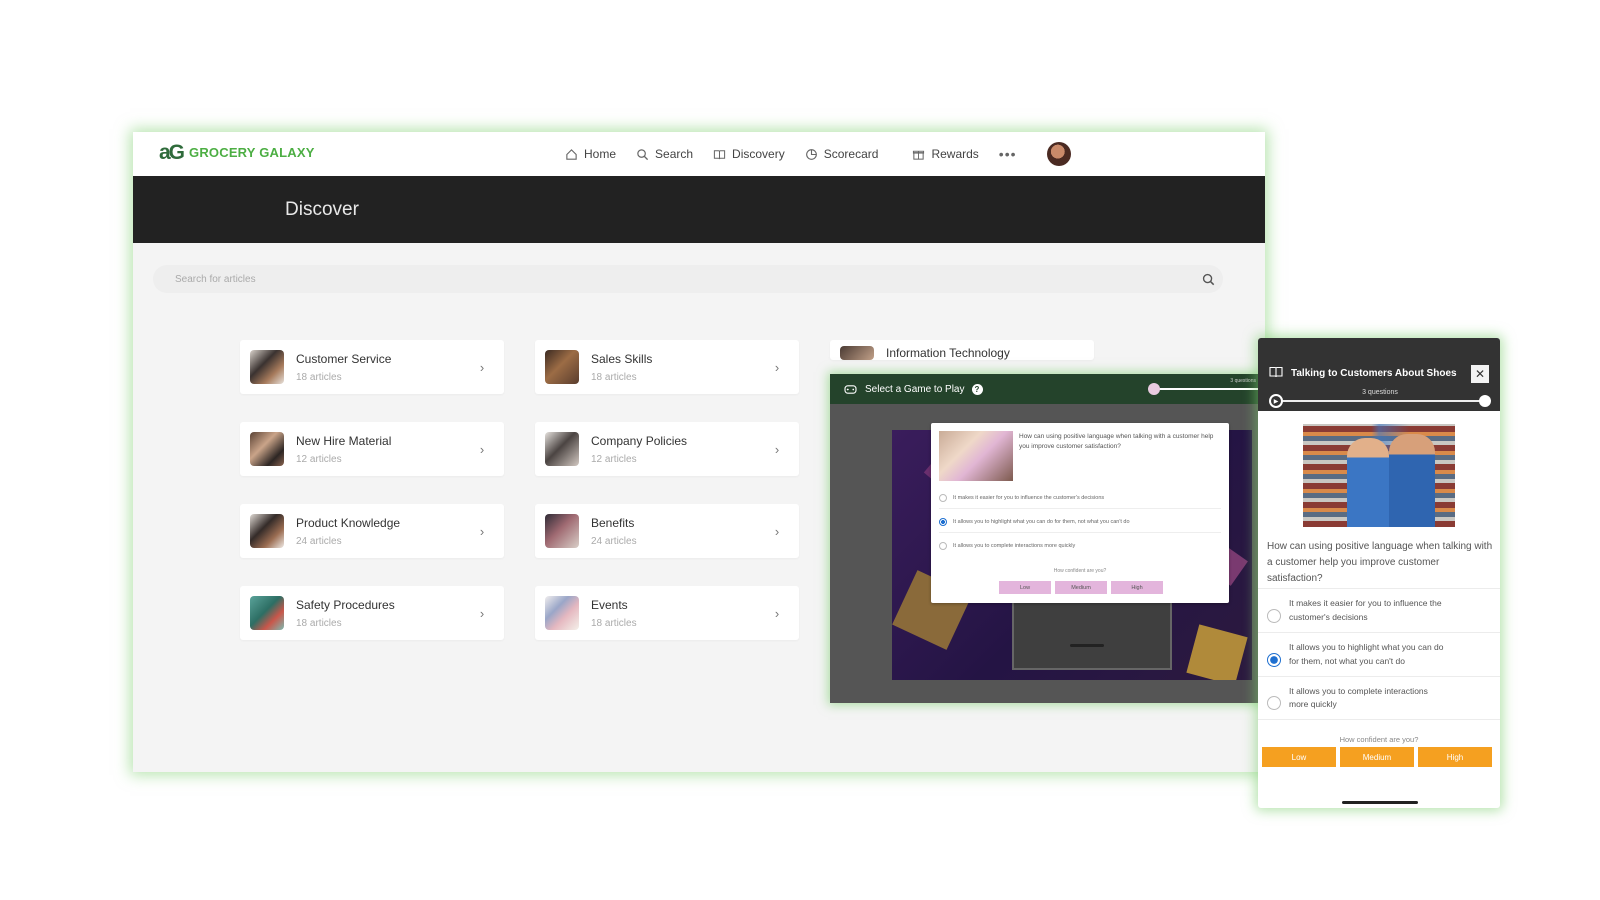  What do you see at coordinates (1276, 401) in the screenshot?
I see `play-icon: ▶` at bounding box center [1276, 401].